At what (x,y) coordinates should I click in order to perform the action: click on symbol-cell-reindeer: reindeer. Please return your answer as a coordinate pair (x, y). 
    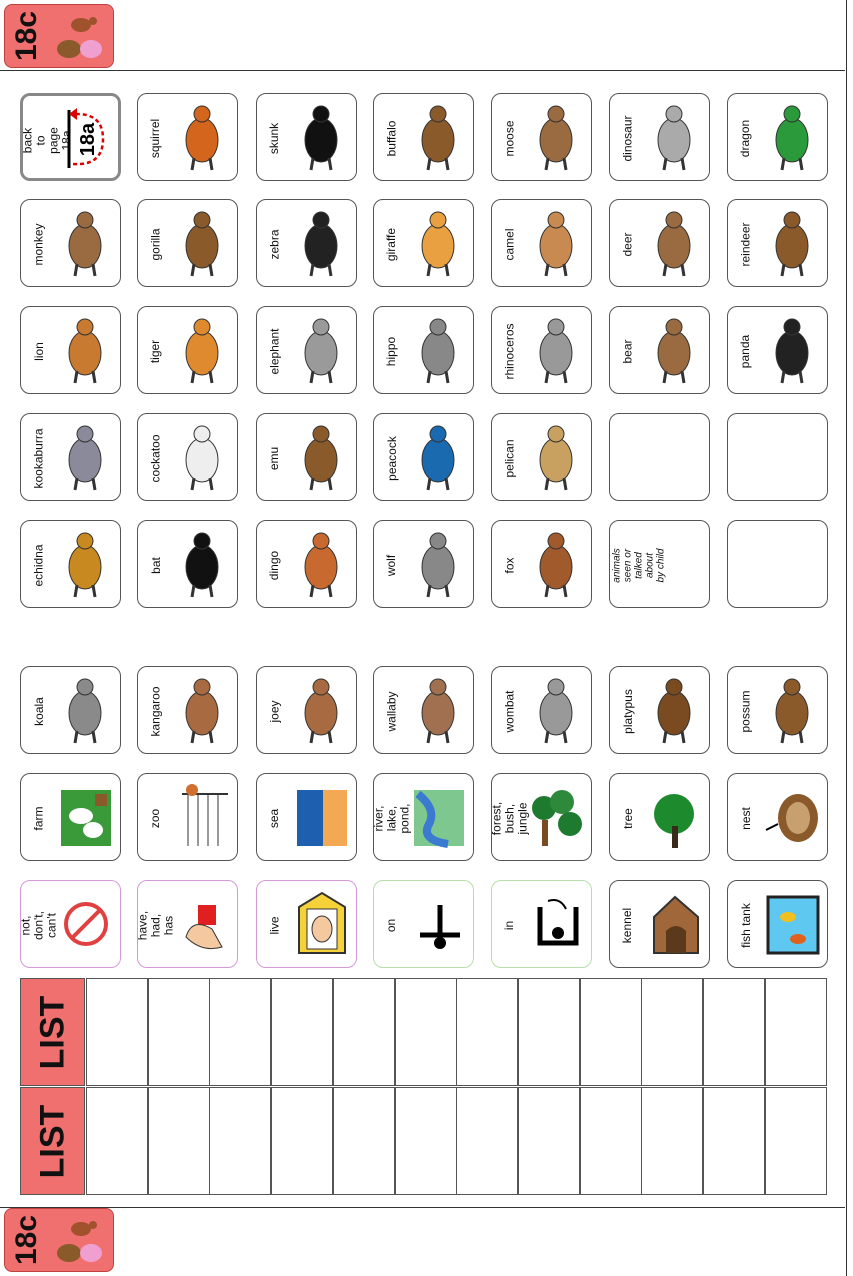
    Looking at the image, I should click on (777, 243).